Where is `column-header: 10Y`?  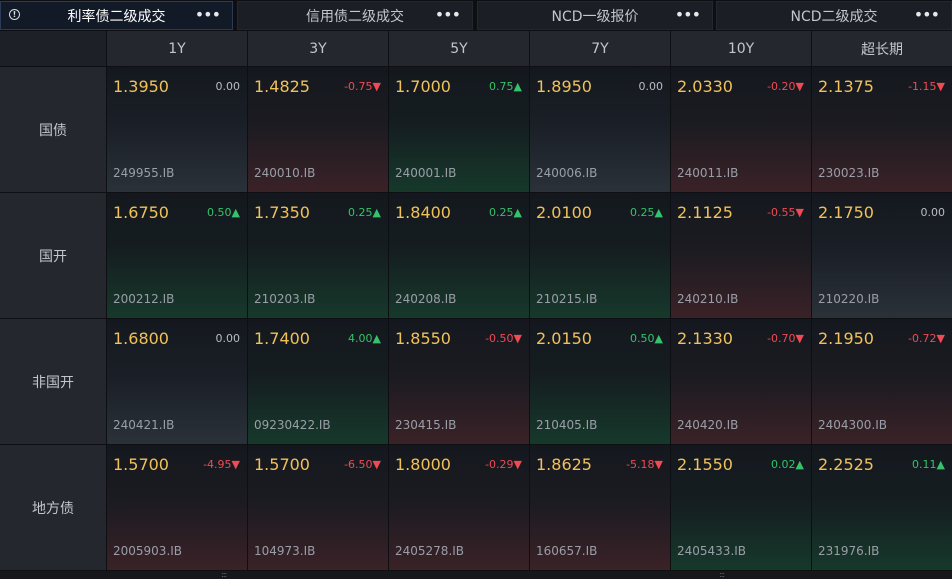
column-header: 10Y is located at coordinates (741, 48).